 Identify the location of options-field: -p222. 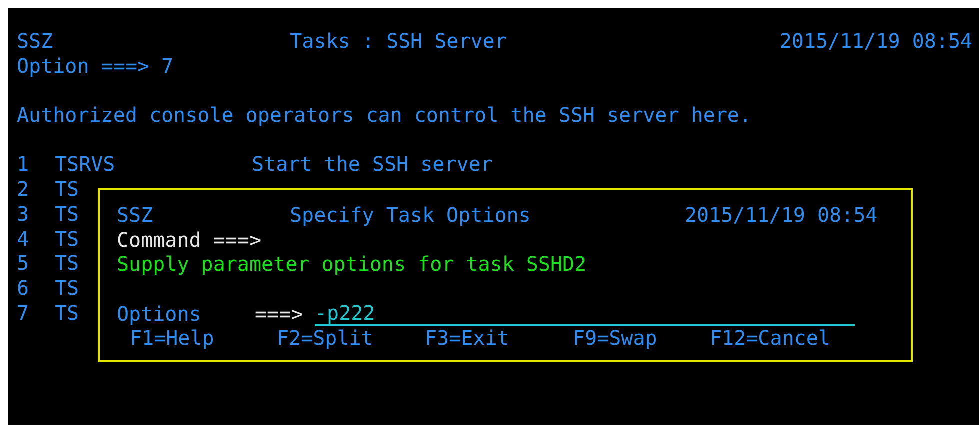
(585, 314).